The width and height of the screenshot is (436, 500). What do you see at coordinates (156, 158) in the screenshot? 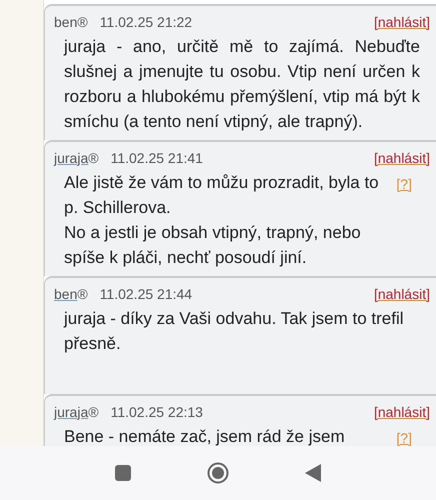
I see `comment-date: 11.02.25 21:41` at bounding box center [156, 158].